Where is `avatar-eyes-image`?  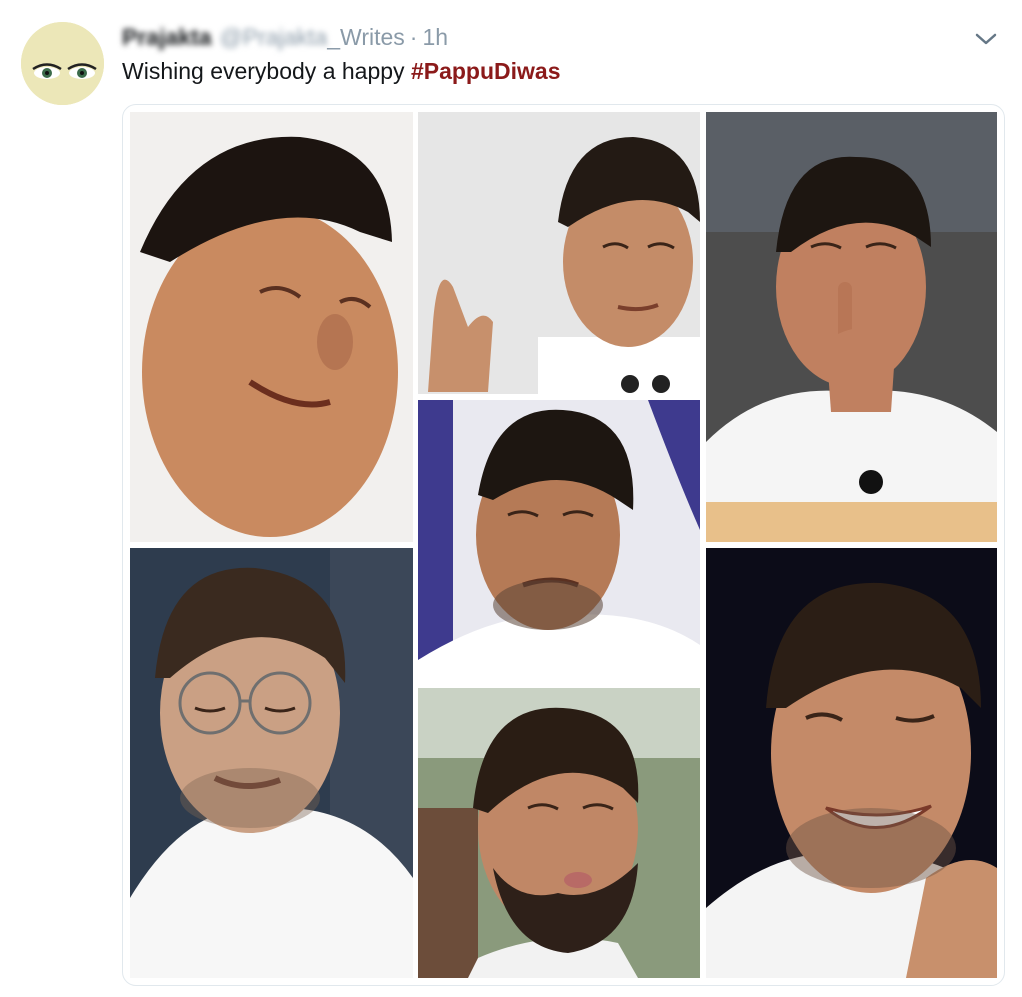
avatar-eyes-image is located at coordinates (62, 63).